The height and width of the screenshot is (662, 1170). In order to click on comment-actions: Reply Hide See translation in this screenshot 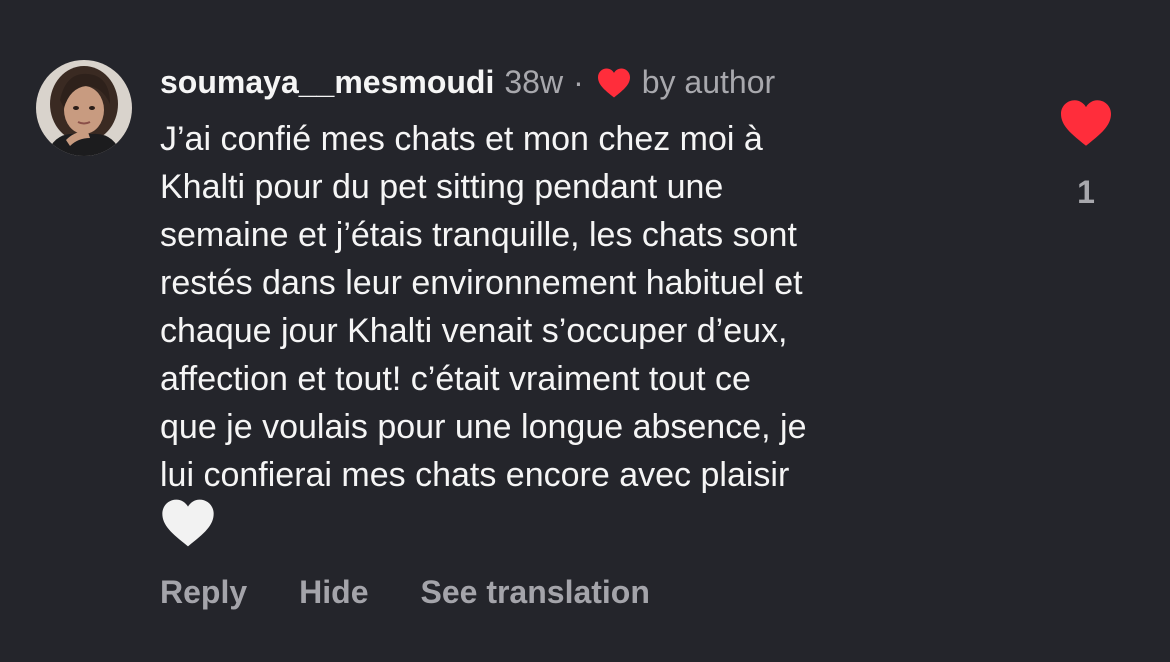, I will do `click(405, 592)`.